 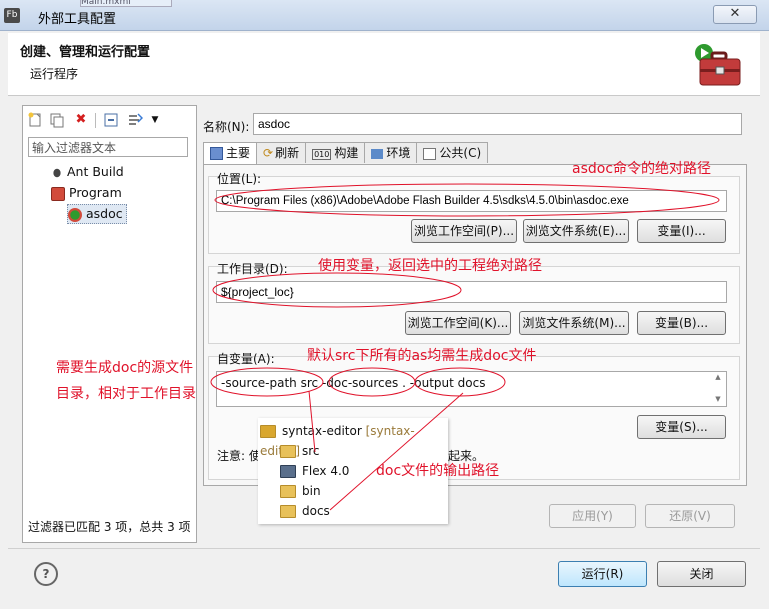 What do you see at coordinates (422, 356) in the screenshot?
I see `annotation-src: 默认src下所有的as均需生成doc文件` at bounding box center [422, 356].